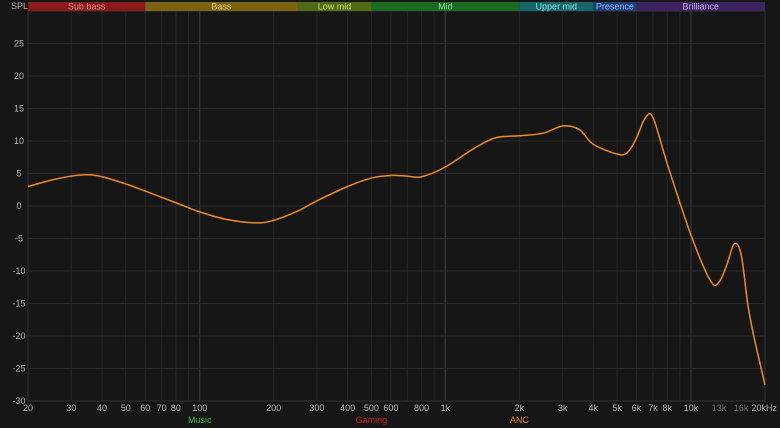 The width and height of the screenshot is (780, 428). Describe the element at coordinates (719, 408) in the screenshot. I see `x-tick-label: 13k` at that location.